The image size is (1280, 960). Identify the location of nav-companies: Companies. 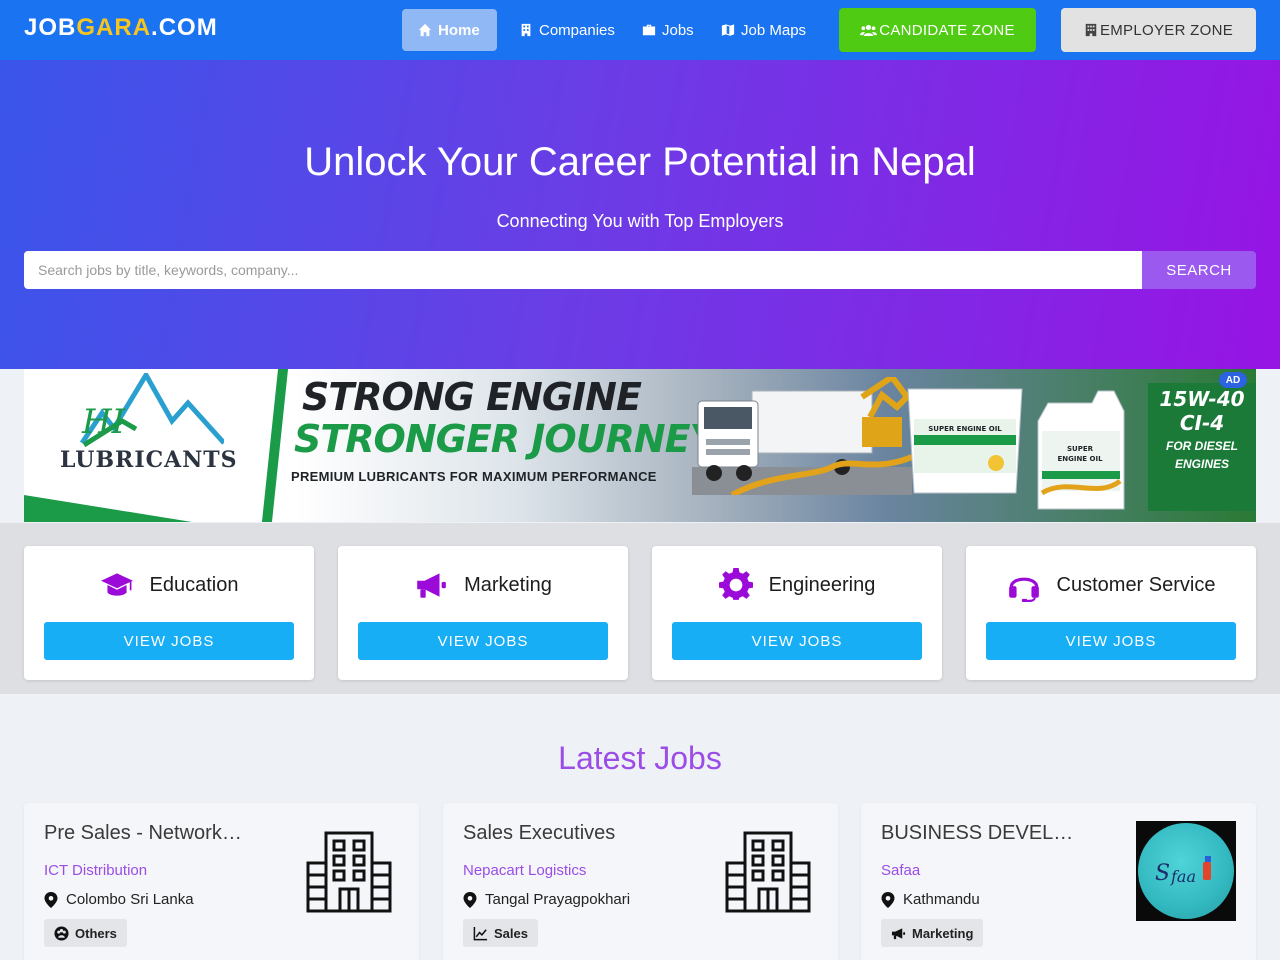
(567, 30).